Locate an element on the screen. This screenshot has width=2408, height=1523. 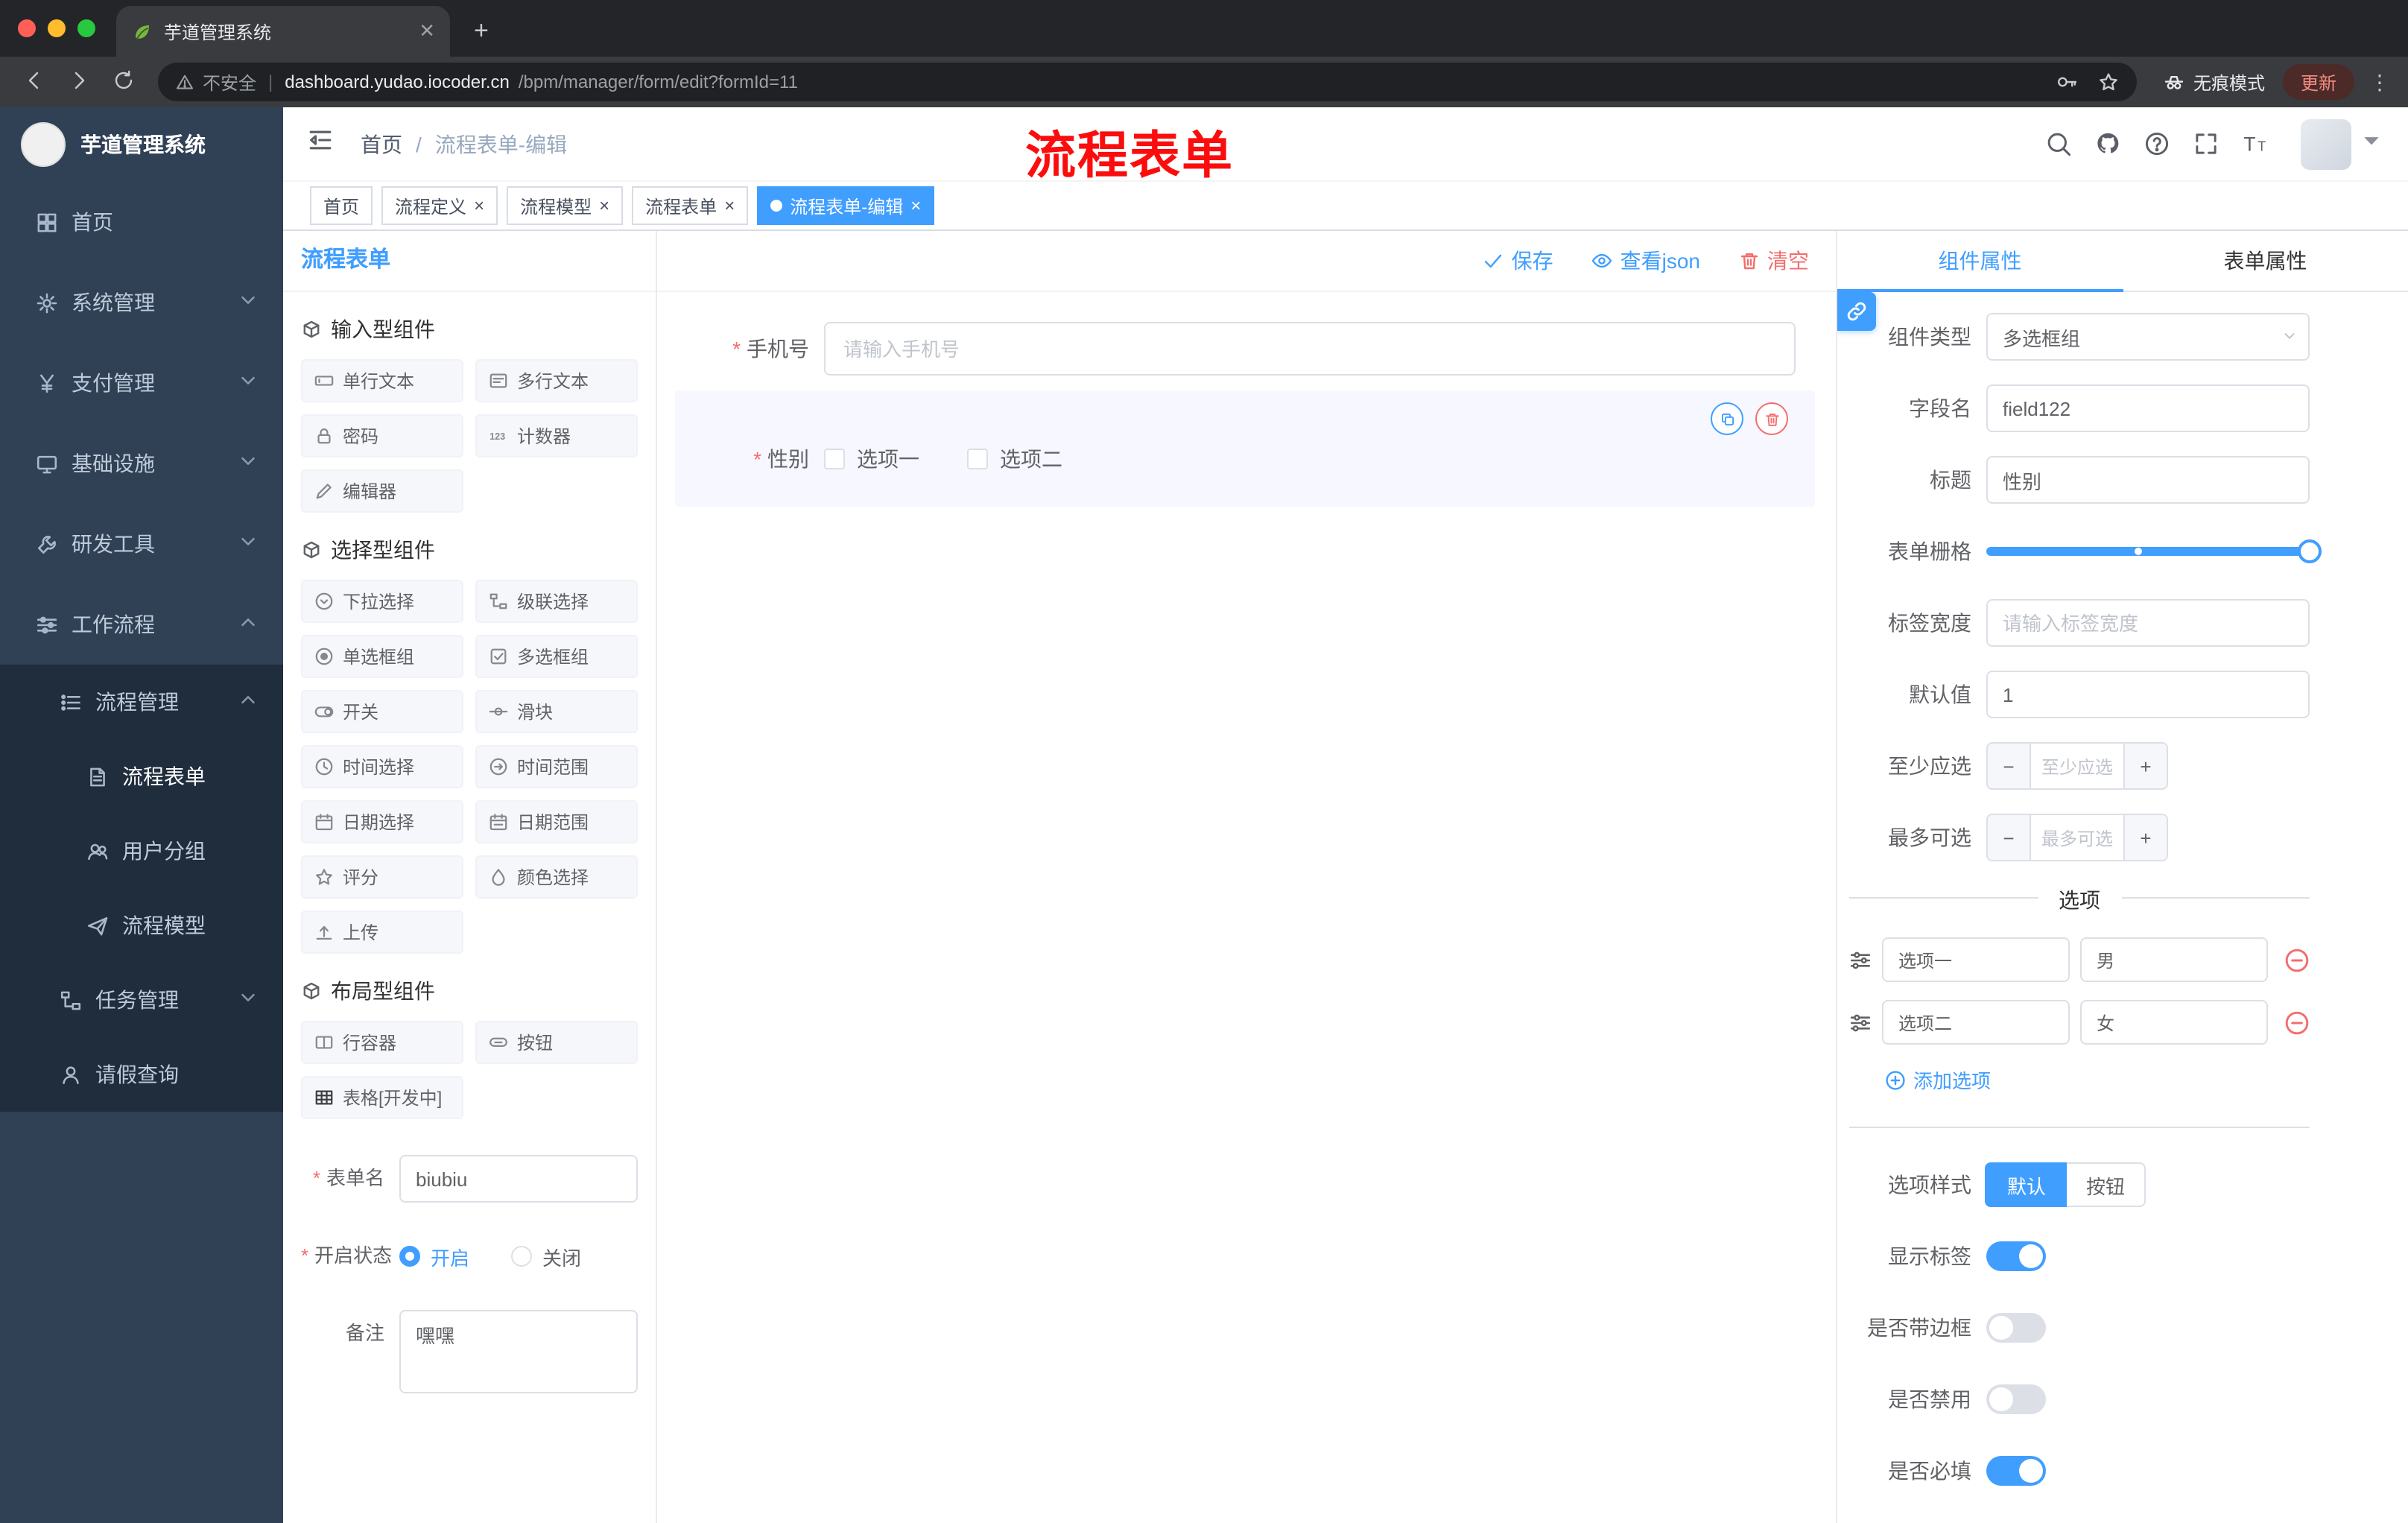
phone-input is located at coordinates (1310, 349).